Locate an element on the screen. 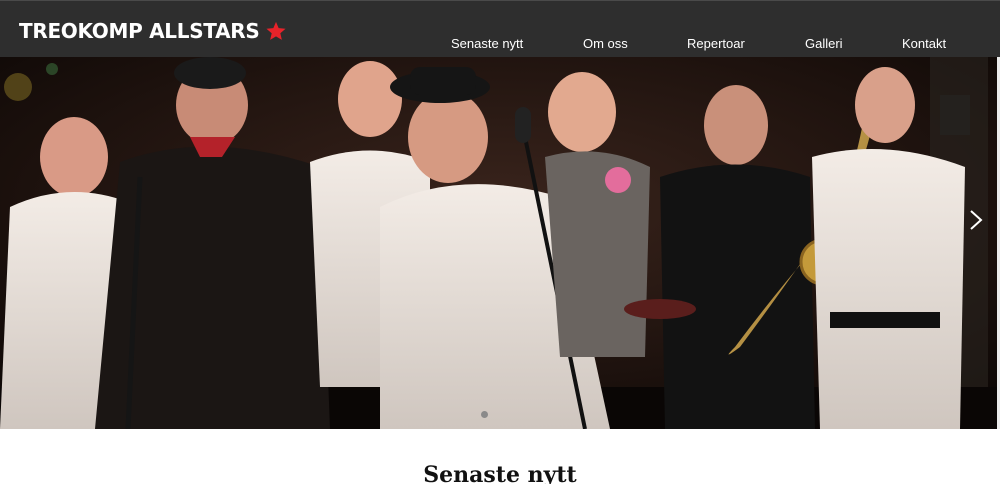 This screenshot has height=484, width=1000. chevron-right-icon is located at coordinates (976, 220).